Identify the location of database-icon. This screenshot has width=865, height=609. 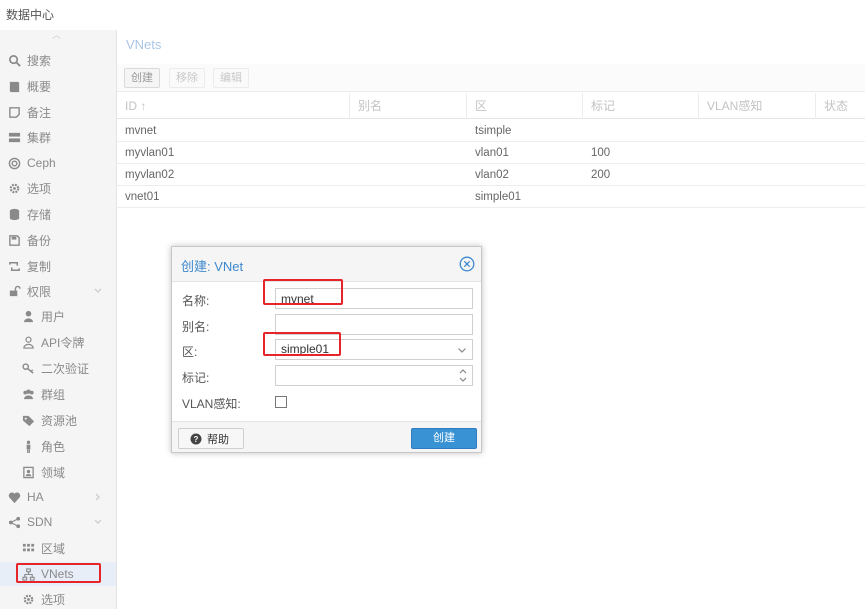
(14, 214).